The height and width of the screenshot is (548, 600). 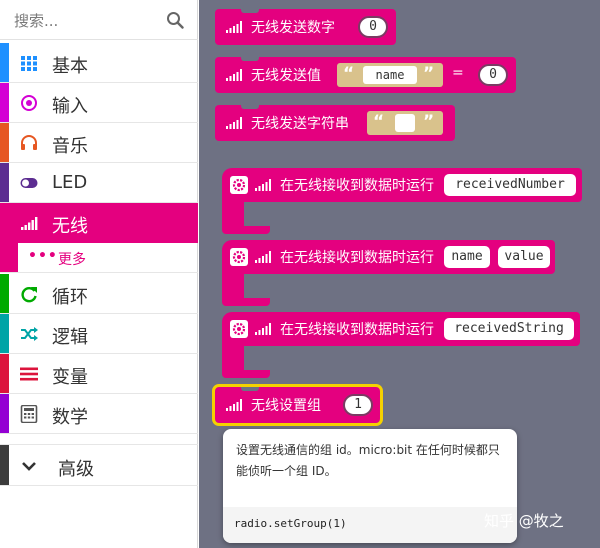 What do you see at coordinates (286, 76) in the screenshot?
I see `block-label: 无线发送值` at bounding box center [286, 76].